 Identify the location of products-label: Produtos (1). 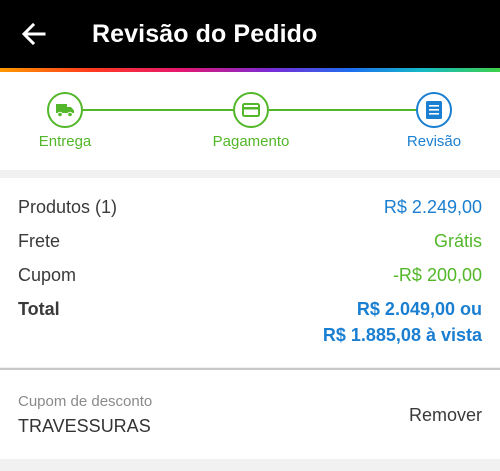
(68, 207).